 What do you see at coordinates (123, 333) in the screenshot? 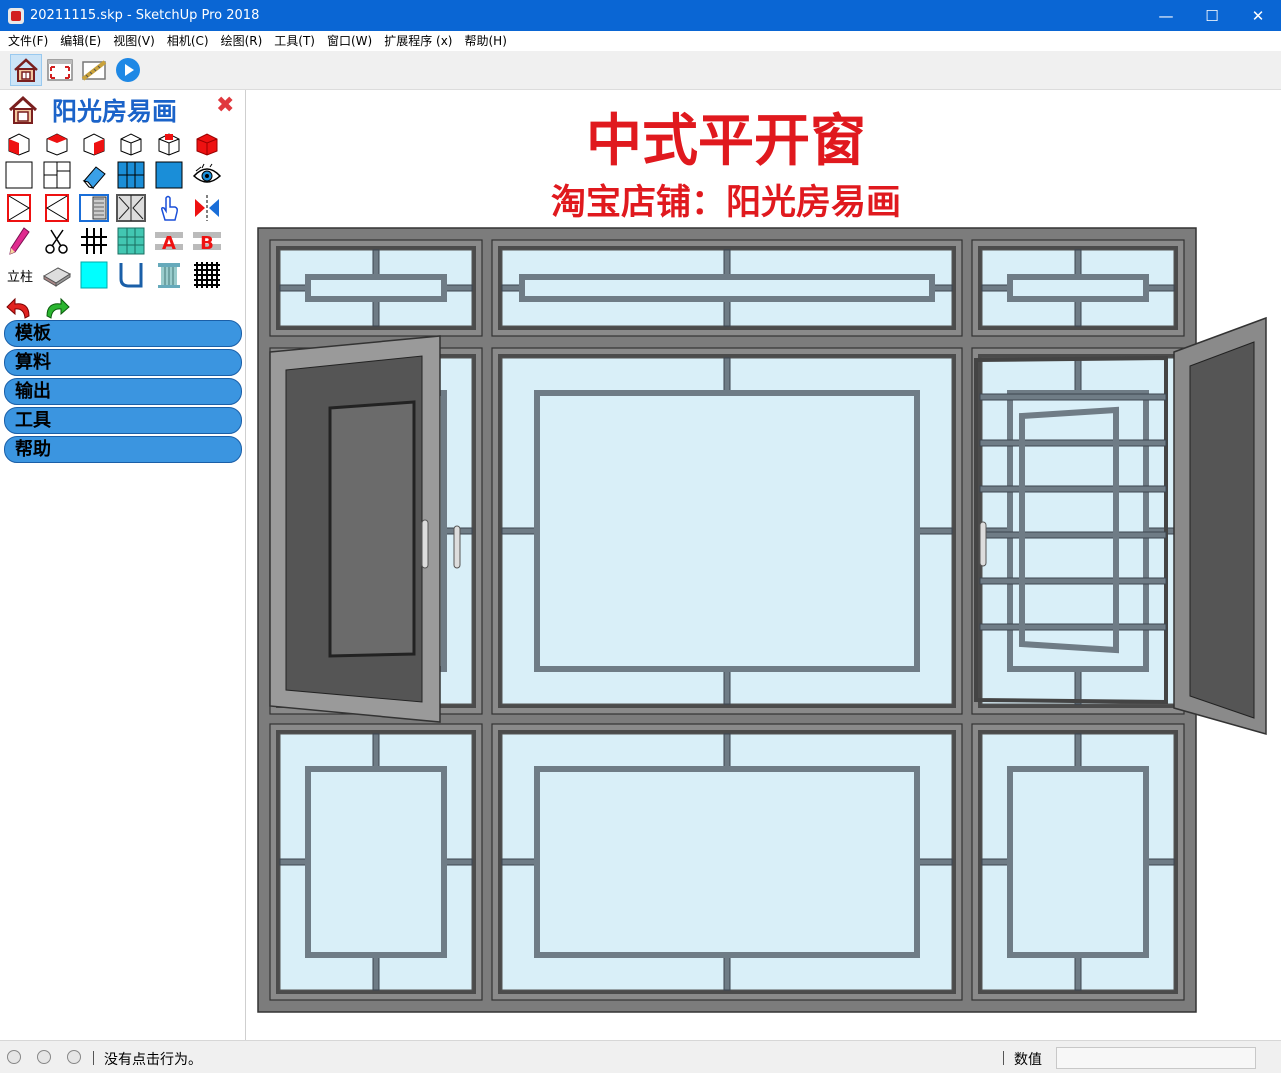
I see `nav-templates: 模板` at bounding box center [123, 333].